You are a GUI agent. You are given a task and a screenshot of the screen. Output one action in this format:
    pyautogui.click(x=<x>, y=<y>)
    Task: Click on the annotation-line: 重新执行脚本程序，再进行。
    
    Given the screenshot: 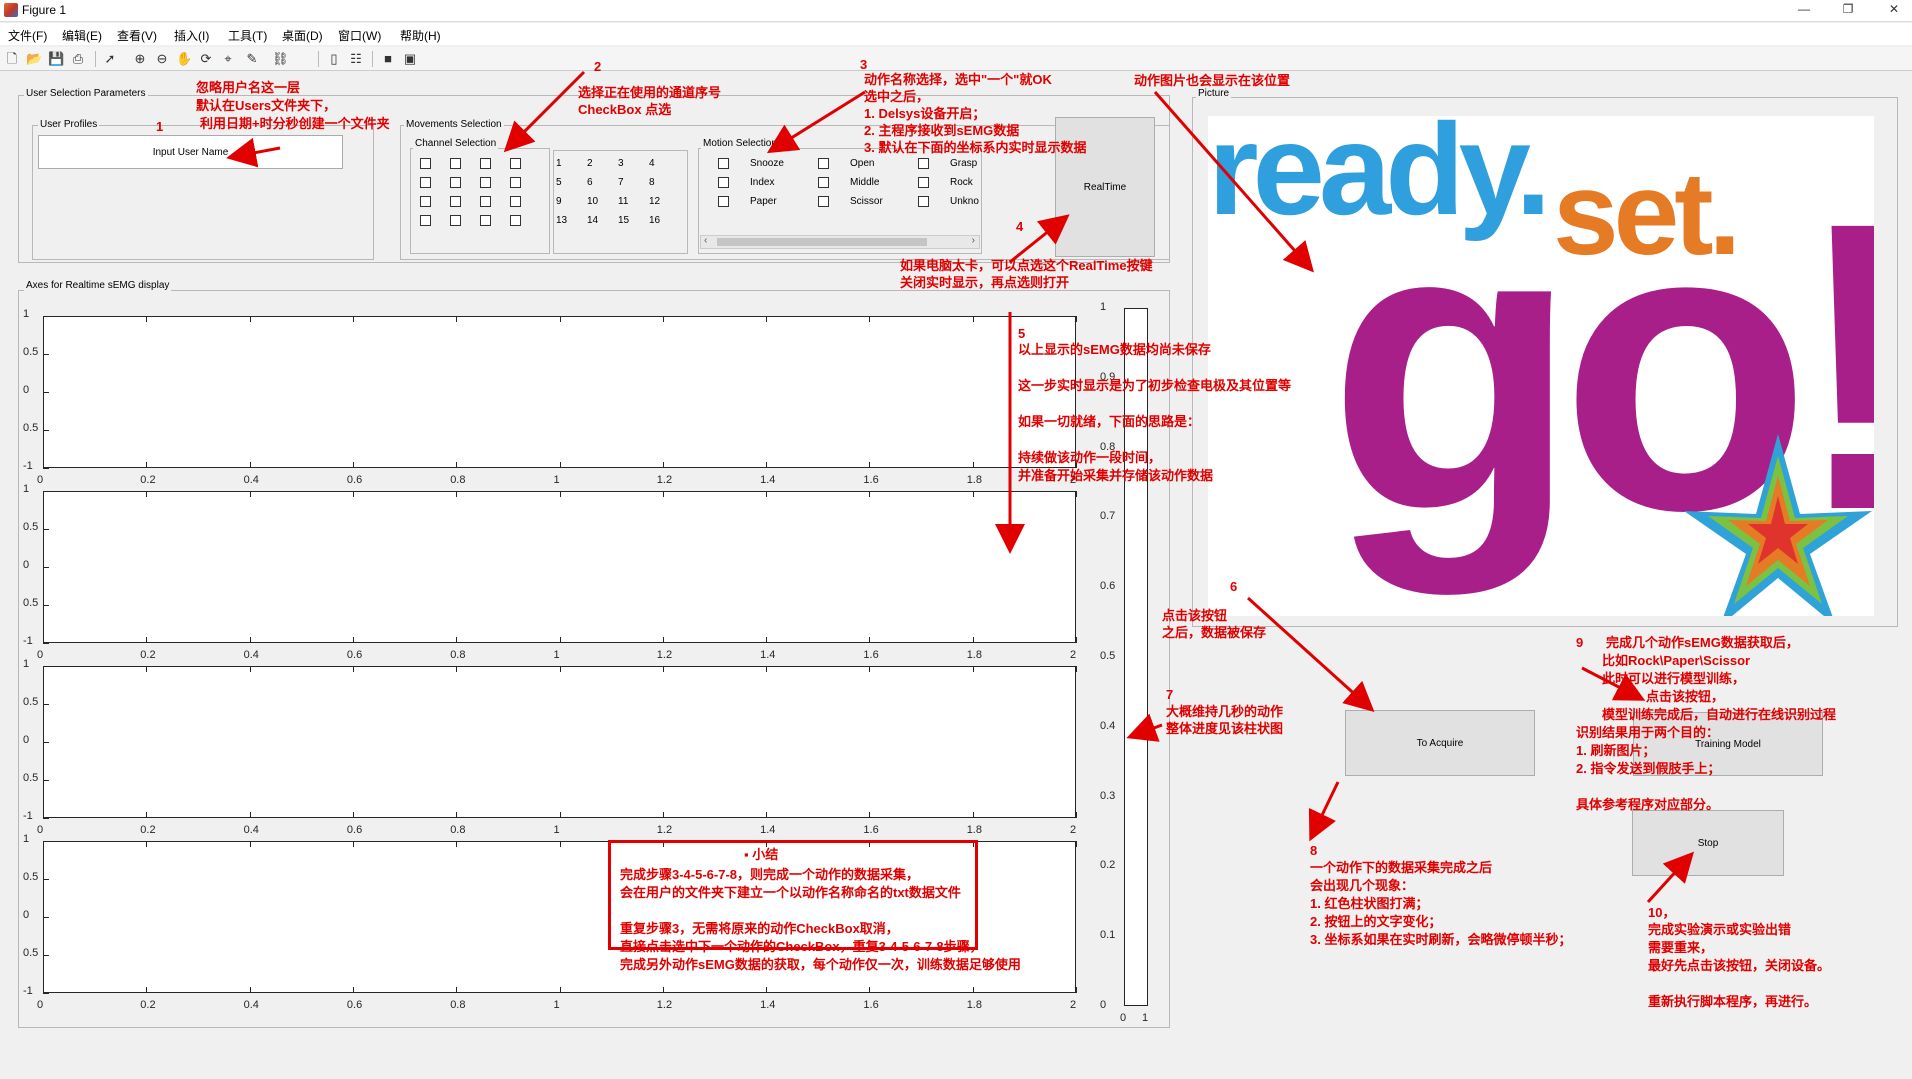 What is the action you would take?
    pyautogui.click(x=1733, y=1001)
    